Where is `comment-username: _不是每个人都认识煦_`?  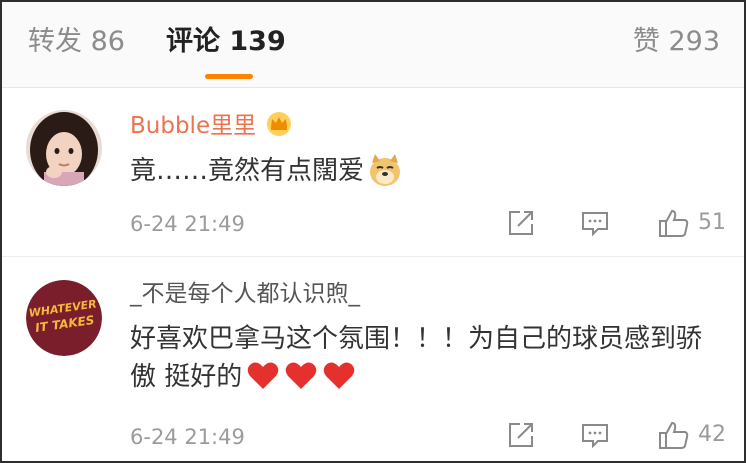 comment-username: _不是每个人都认识煦_ is located at coordinates (245, 294).